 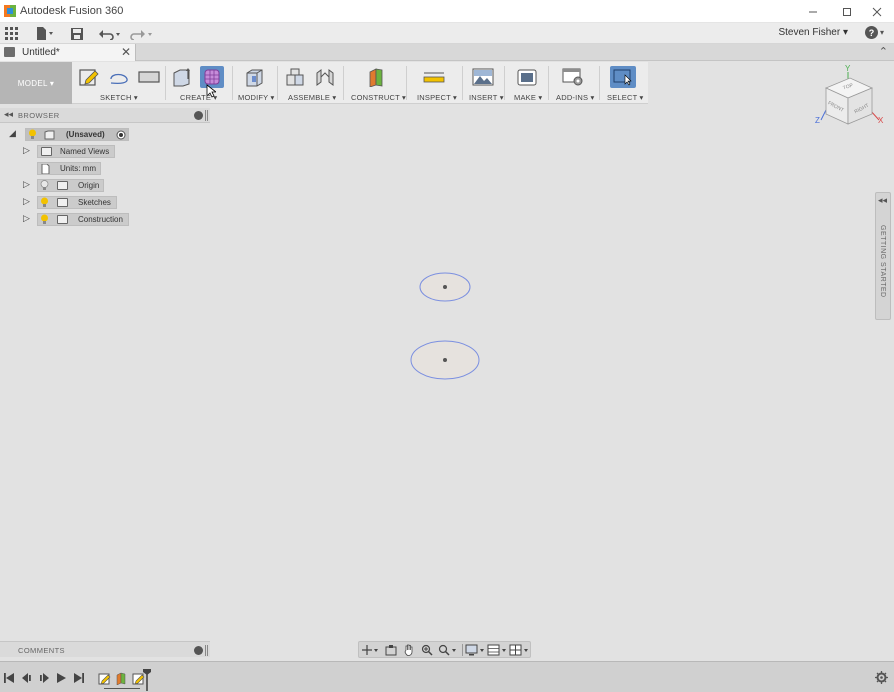 I want to click on browser-item-named-views: ▷ Named Views, so click(x=57, y=151).